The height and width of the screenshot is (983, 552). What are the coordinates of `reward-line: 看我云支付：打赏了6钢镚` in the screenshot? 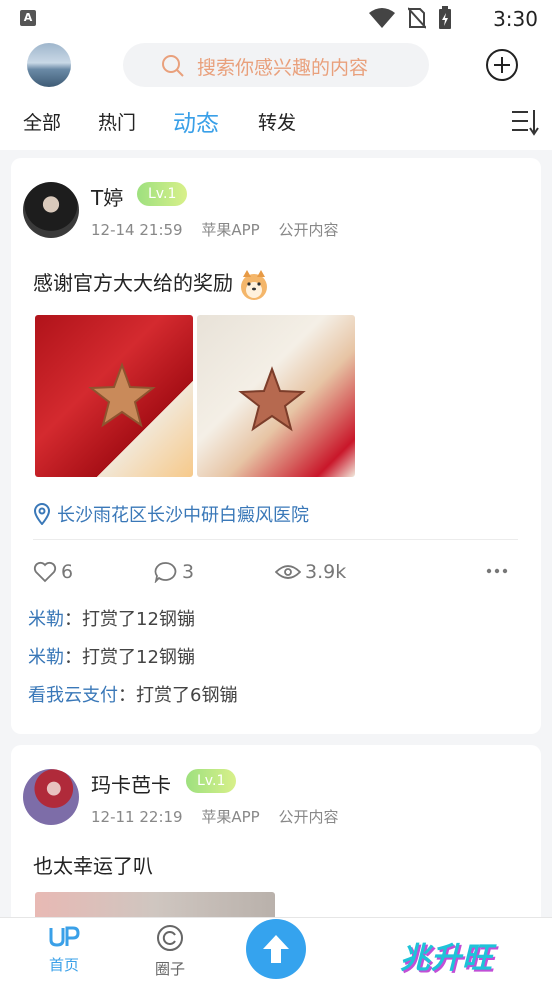 It's located at (133, 695).